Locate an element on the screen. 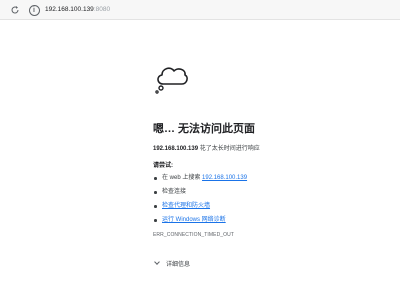 The image size is (400, 304). error-message: 花了太长时间进行响应 is located at coordinates (229, 149).